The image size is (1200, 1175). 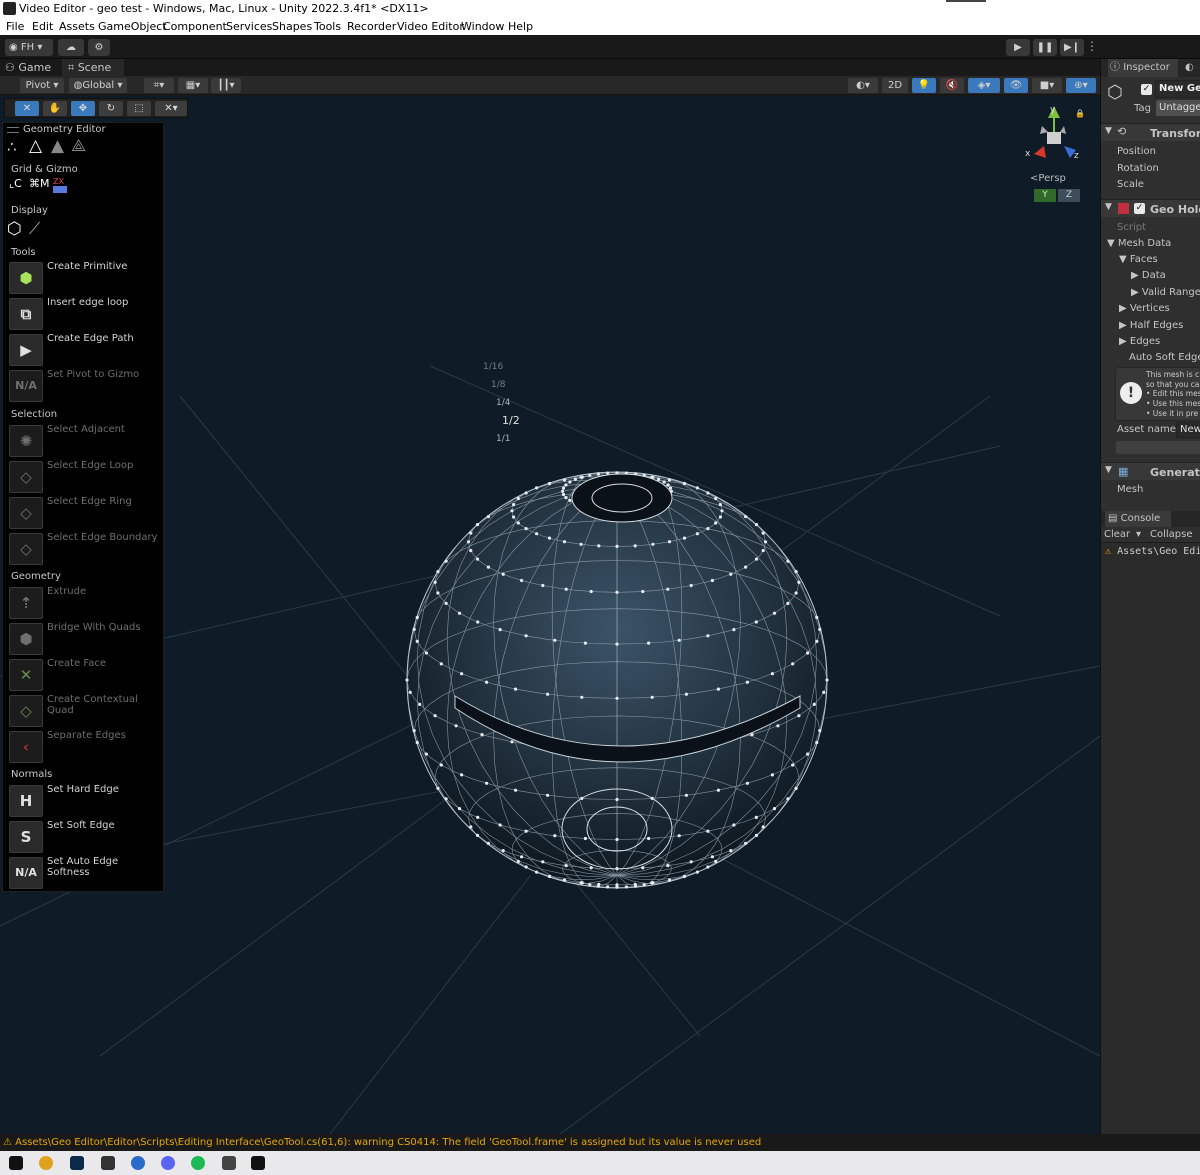 What do you see at coordinates (77, 26) in the screenshot?
I see `menu-assets: Assets` at bounding box center [77, 26].